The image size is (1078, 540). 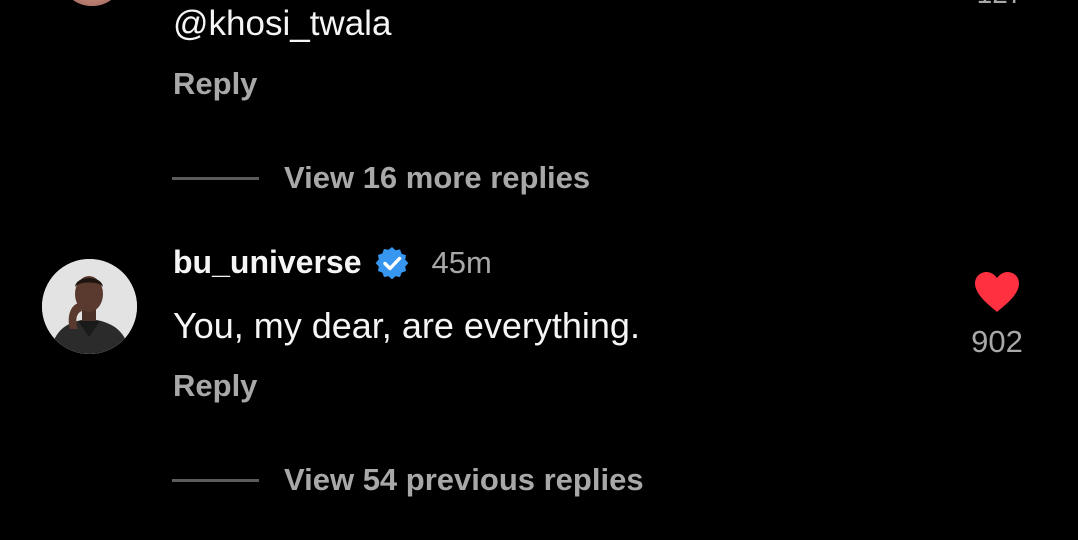 I want to click on view-more-replies-button: View 16 more replies, so click(x=381, y=178).